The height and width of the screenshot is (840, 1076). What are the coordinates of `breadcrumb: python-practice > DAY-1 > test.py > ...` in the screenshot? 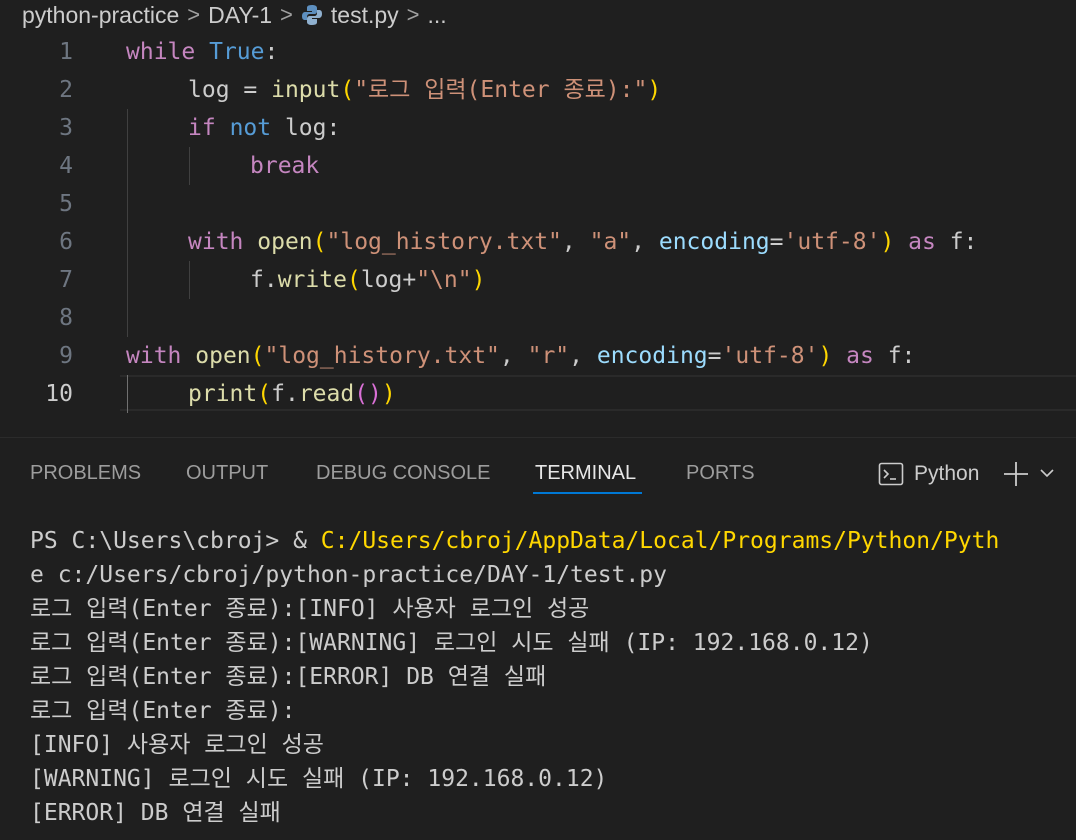 It's located at (538, 15).